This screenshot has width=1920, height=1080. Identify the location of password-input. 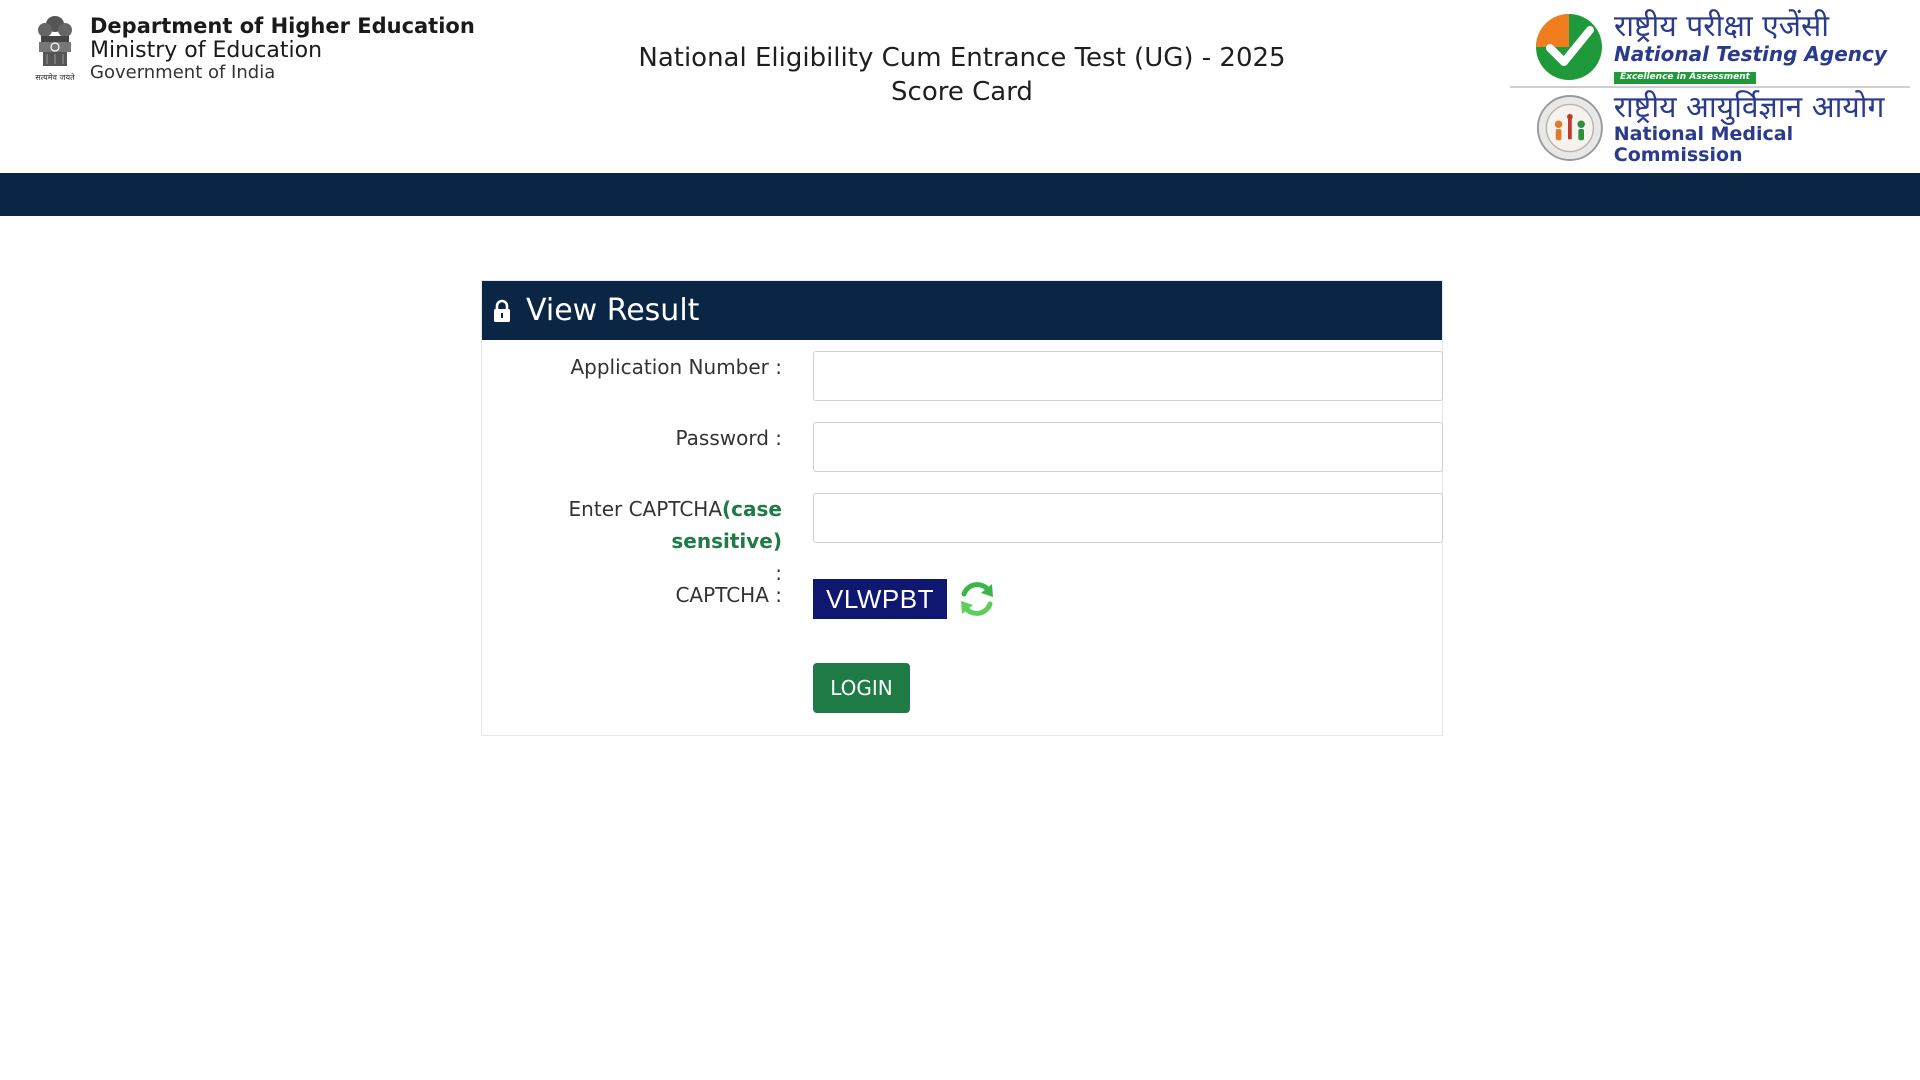
(1128, 447).